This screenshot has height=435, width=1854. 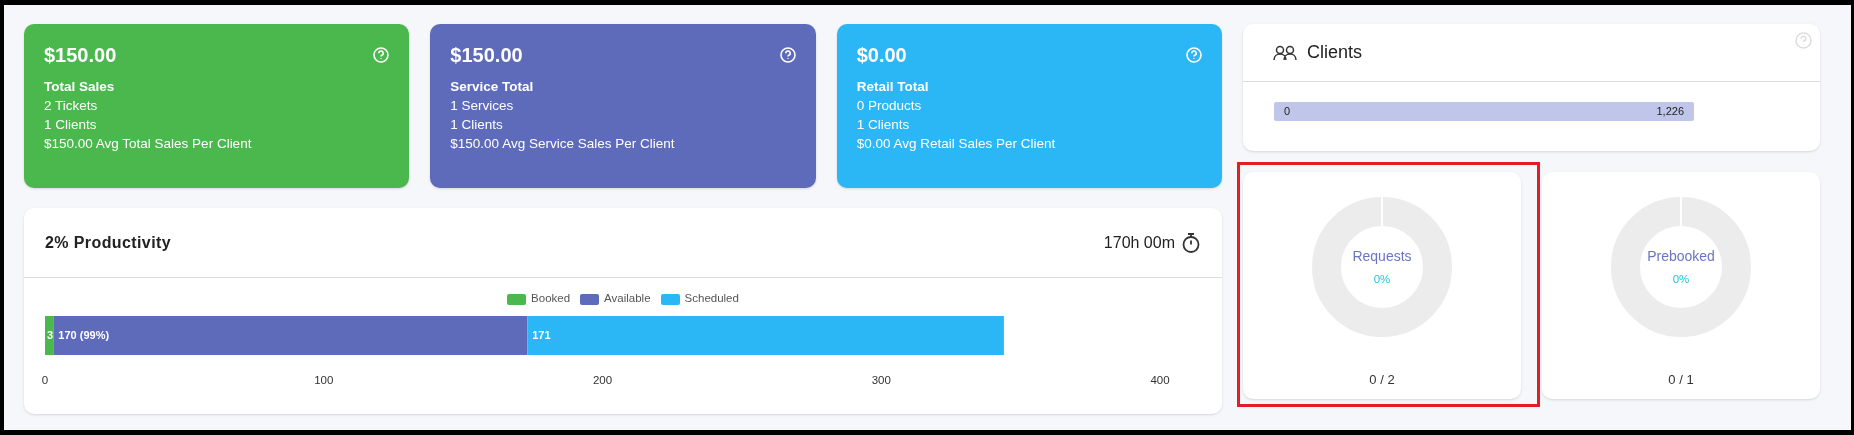 I want to click on bar-label: 170 (99%), so click(x=84, y=335).